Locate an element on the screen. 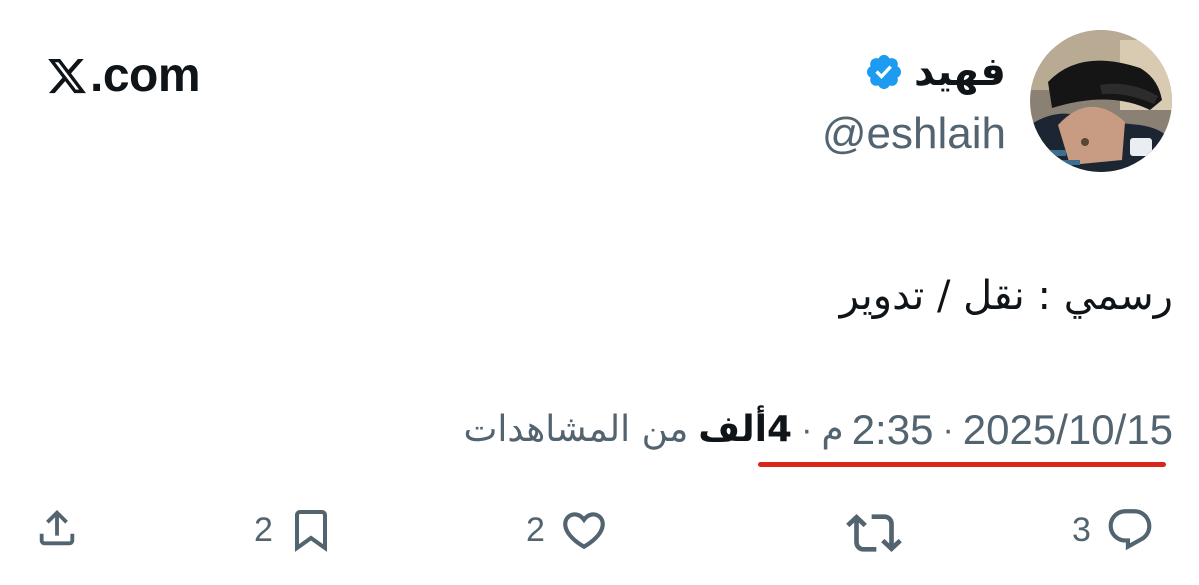 This screenshot has height=585, width=1199. tweet-text: رسمي : نقل / تدوير is located at coordinates (1006, 296).